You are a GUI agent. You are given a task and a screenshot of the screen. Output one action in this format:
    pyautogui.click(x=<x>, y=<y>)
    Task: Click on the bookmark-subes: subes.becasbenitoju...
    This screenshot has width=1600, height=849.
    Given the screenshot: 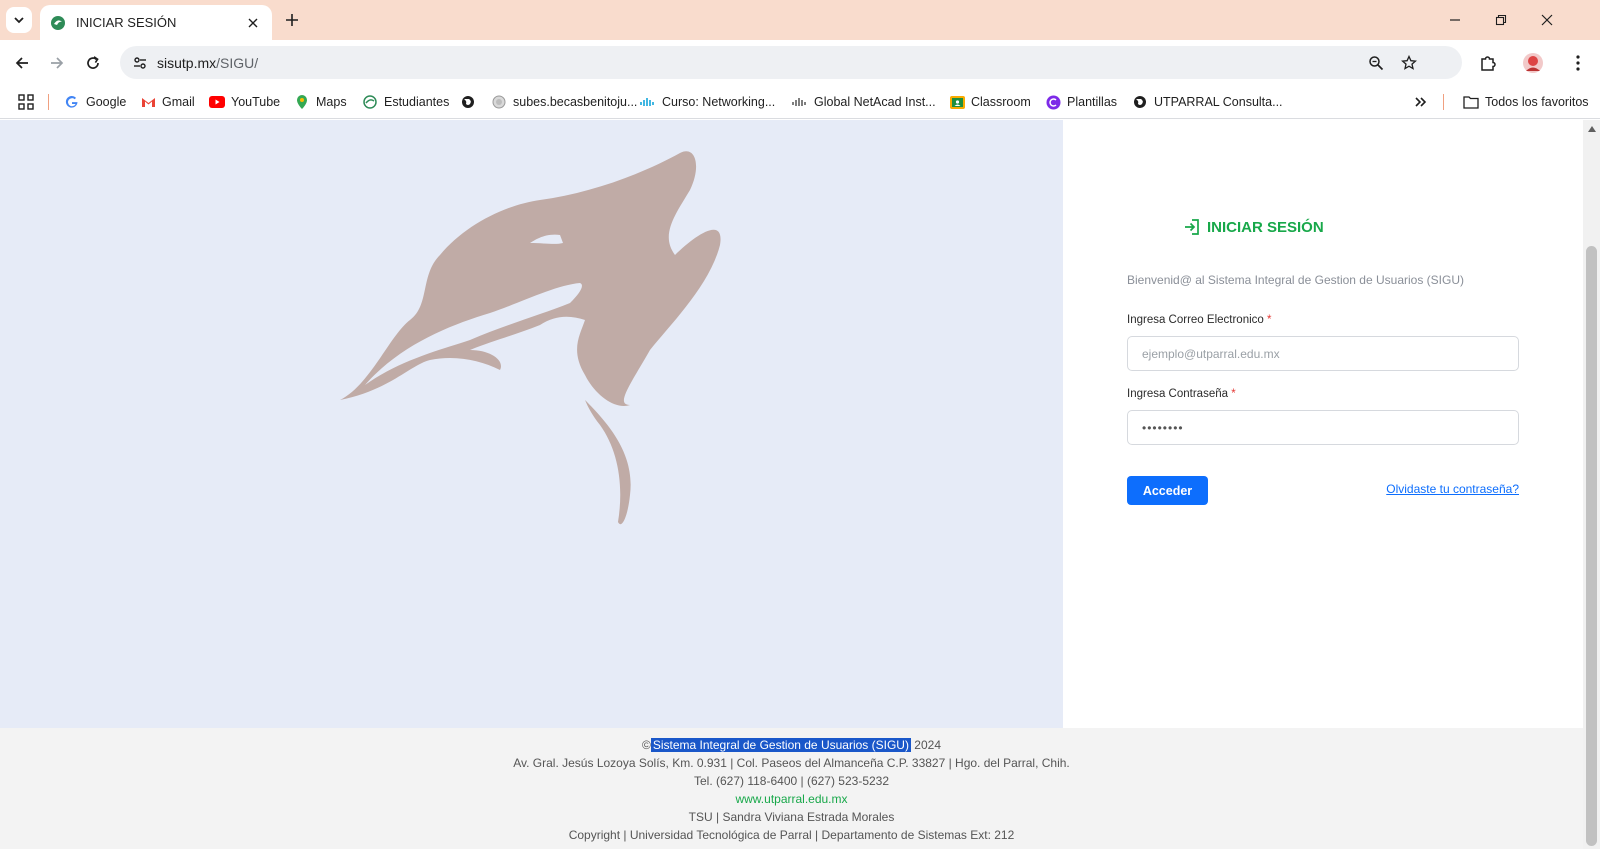 What is the action you would take?
    pyautogui.click(x=564, y=102)
    